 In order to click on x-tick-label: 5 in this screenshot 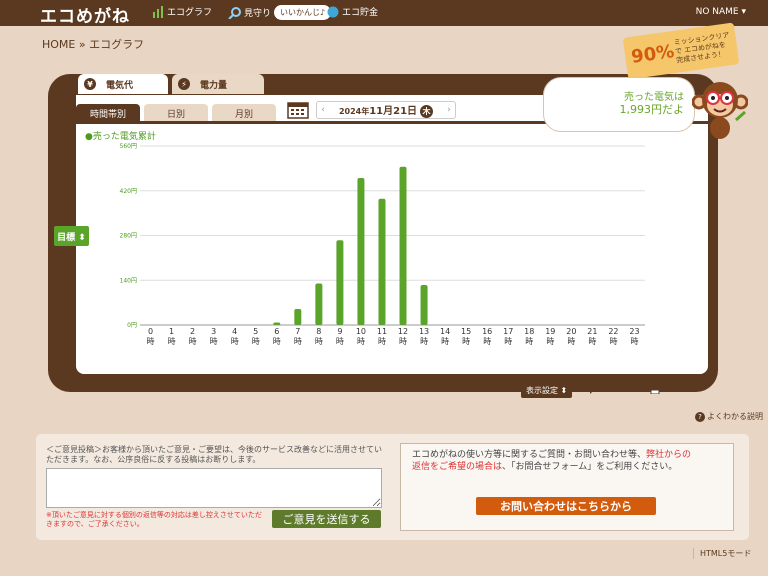, I will do `click(255, 331)`.